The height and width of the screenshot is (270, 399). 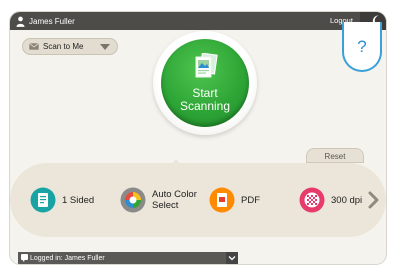 I want to click on status-expand-button, so click(x=232, y=258).